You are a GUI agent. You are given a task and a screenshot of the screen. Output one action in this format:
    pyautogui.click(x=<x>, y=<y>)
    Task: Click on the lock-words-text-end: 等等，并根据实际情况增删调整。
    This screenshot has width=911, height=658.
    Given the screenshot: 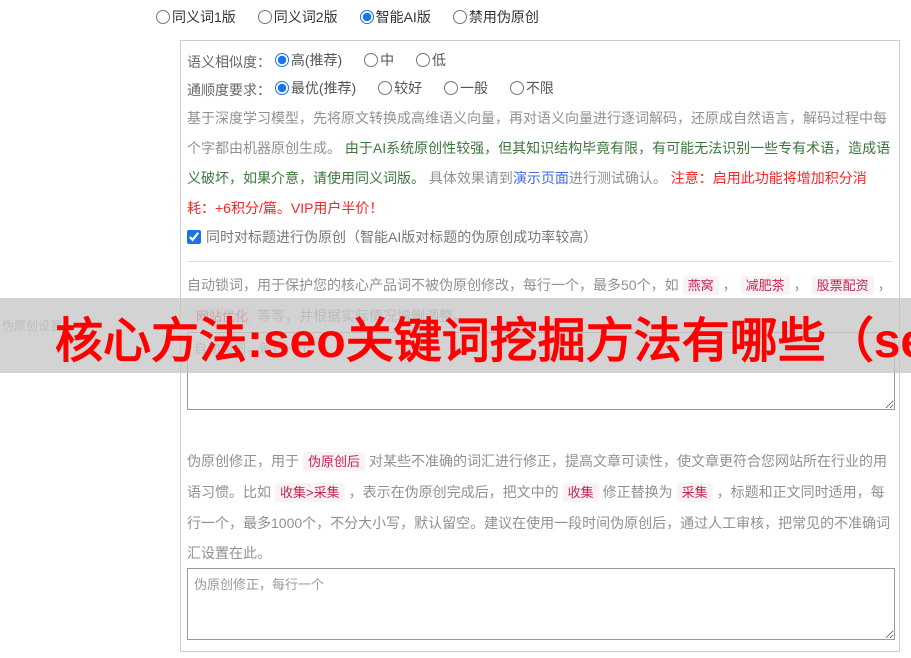 What is the action you would take?
    pyautogui.click(x=362, y=316)
    